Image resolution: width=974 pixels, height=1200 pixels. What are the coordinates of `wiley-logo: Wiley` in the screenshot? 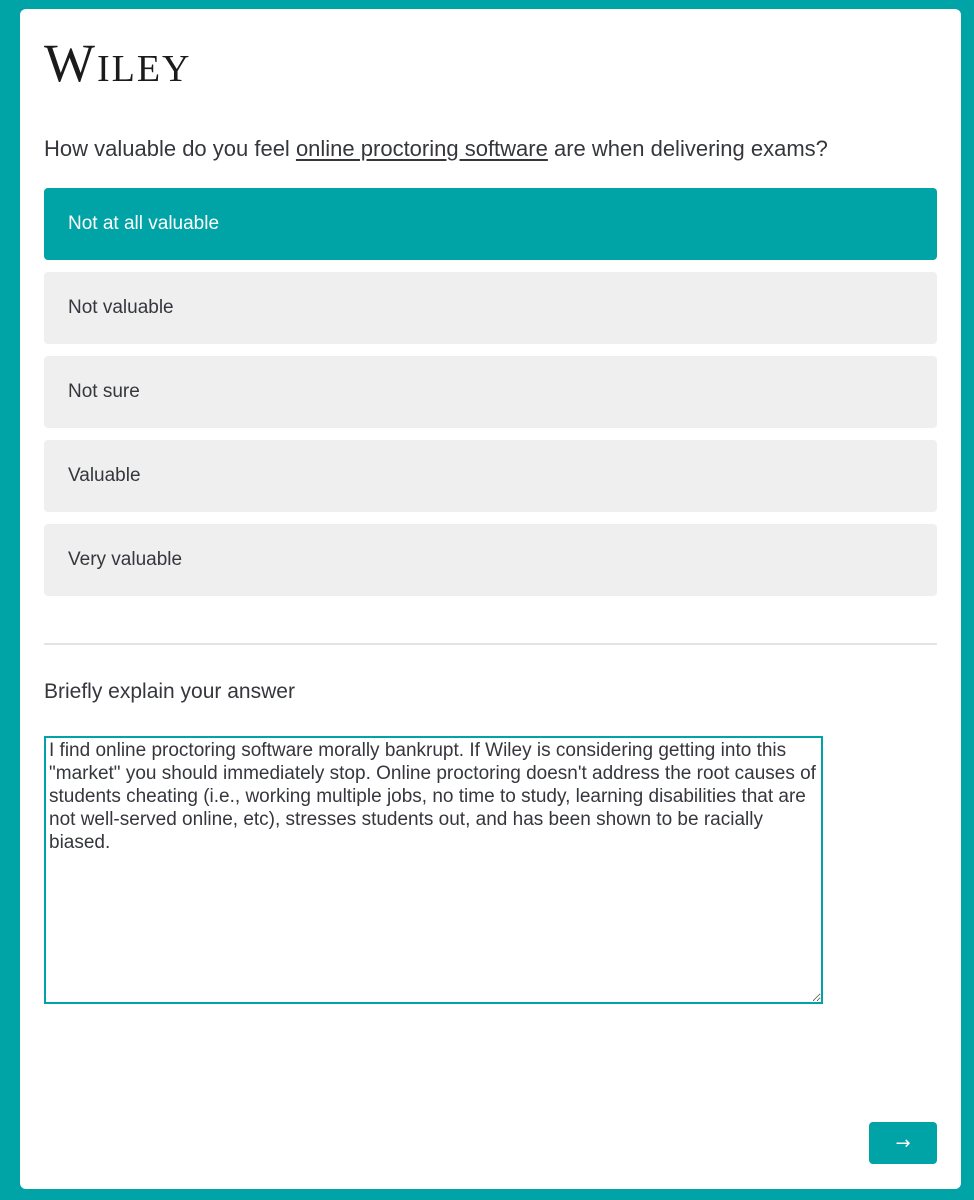 It's located at (118, 63).